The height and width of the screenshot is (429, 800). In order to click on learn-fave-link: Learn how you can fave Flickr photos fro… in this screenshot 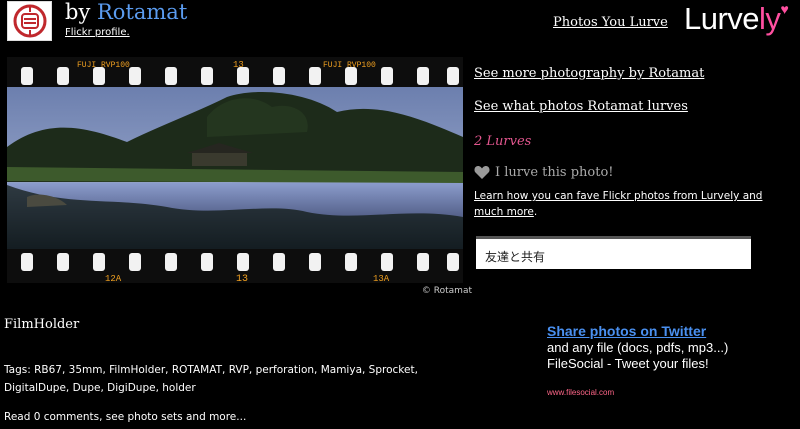, I will do `click(618, 204)`.